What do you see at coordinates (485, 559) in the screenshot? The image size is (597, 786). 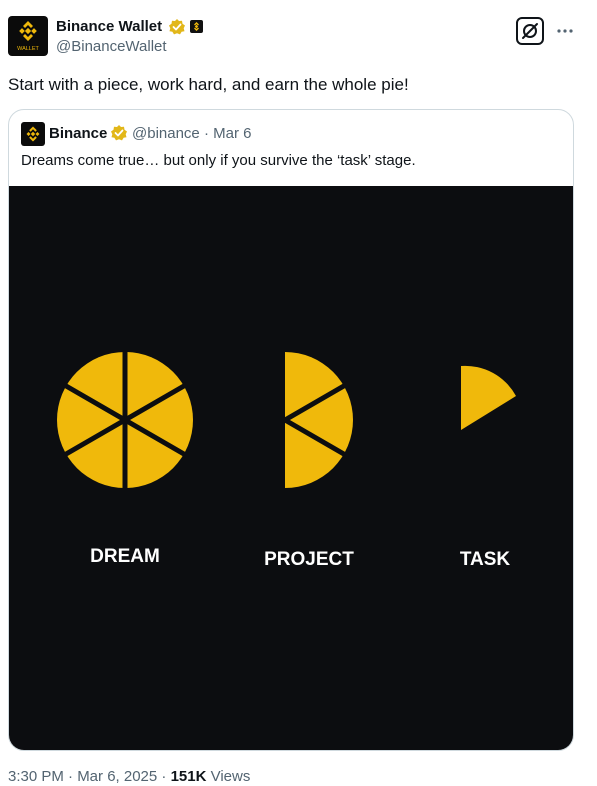 I see `task-label: TASK` at bounding box center [485, 559].